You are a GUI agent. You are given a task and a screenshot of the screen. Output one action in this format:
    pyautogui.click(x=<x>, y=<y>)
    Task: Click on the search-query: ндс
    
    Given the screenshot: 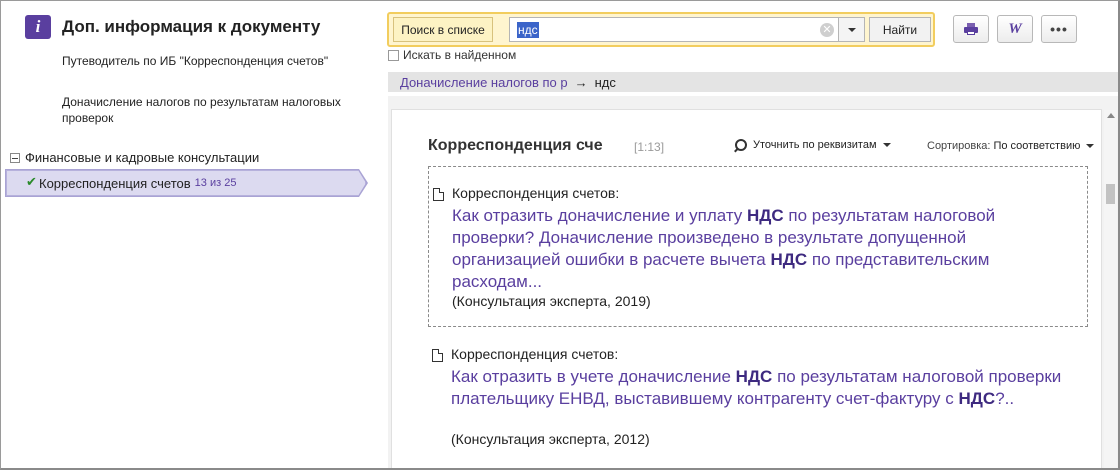 What is the action you would take?
    pyautogui.click(x=528, y=29)
    